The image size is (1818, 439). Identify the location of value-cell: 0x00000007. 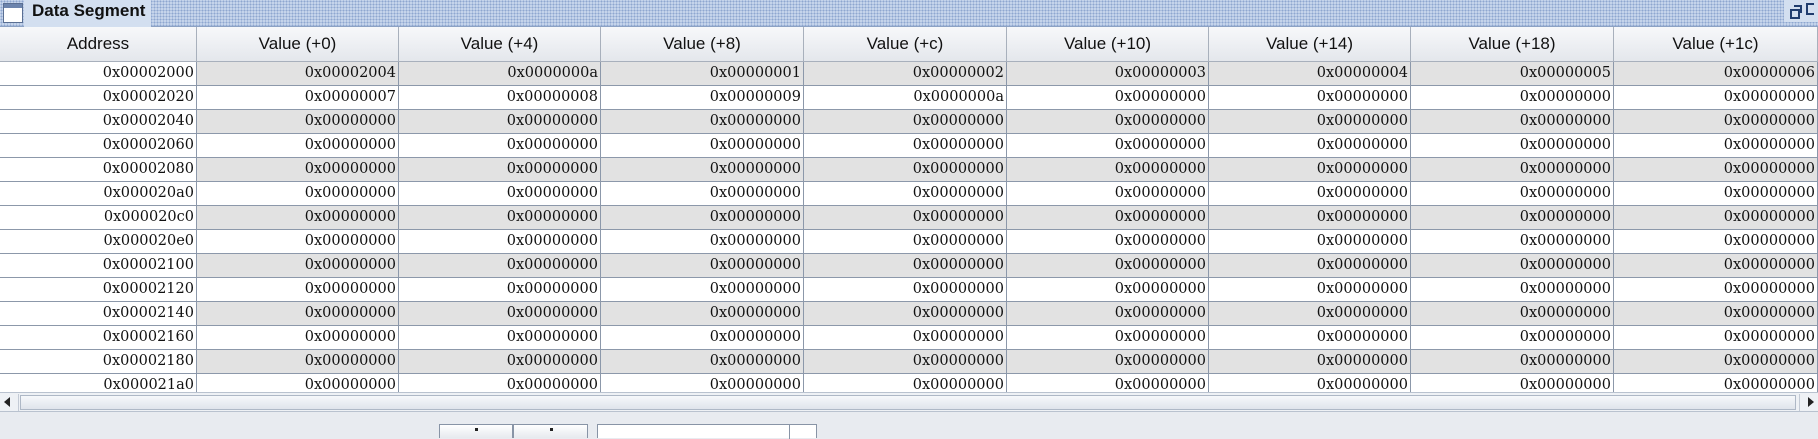
(298, 98).